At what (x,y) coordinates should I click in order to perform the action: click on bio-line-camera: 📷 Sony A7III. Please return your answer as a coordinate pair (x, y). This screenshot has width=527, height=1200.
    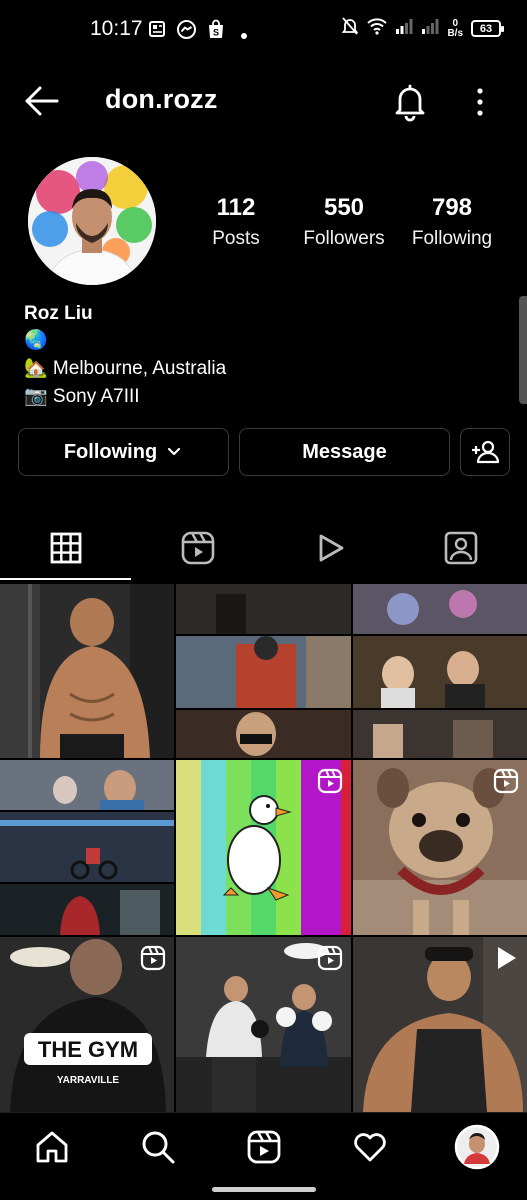
    Looking at the image, I should click on (82, 396).